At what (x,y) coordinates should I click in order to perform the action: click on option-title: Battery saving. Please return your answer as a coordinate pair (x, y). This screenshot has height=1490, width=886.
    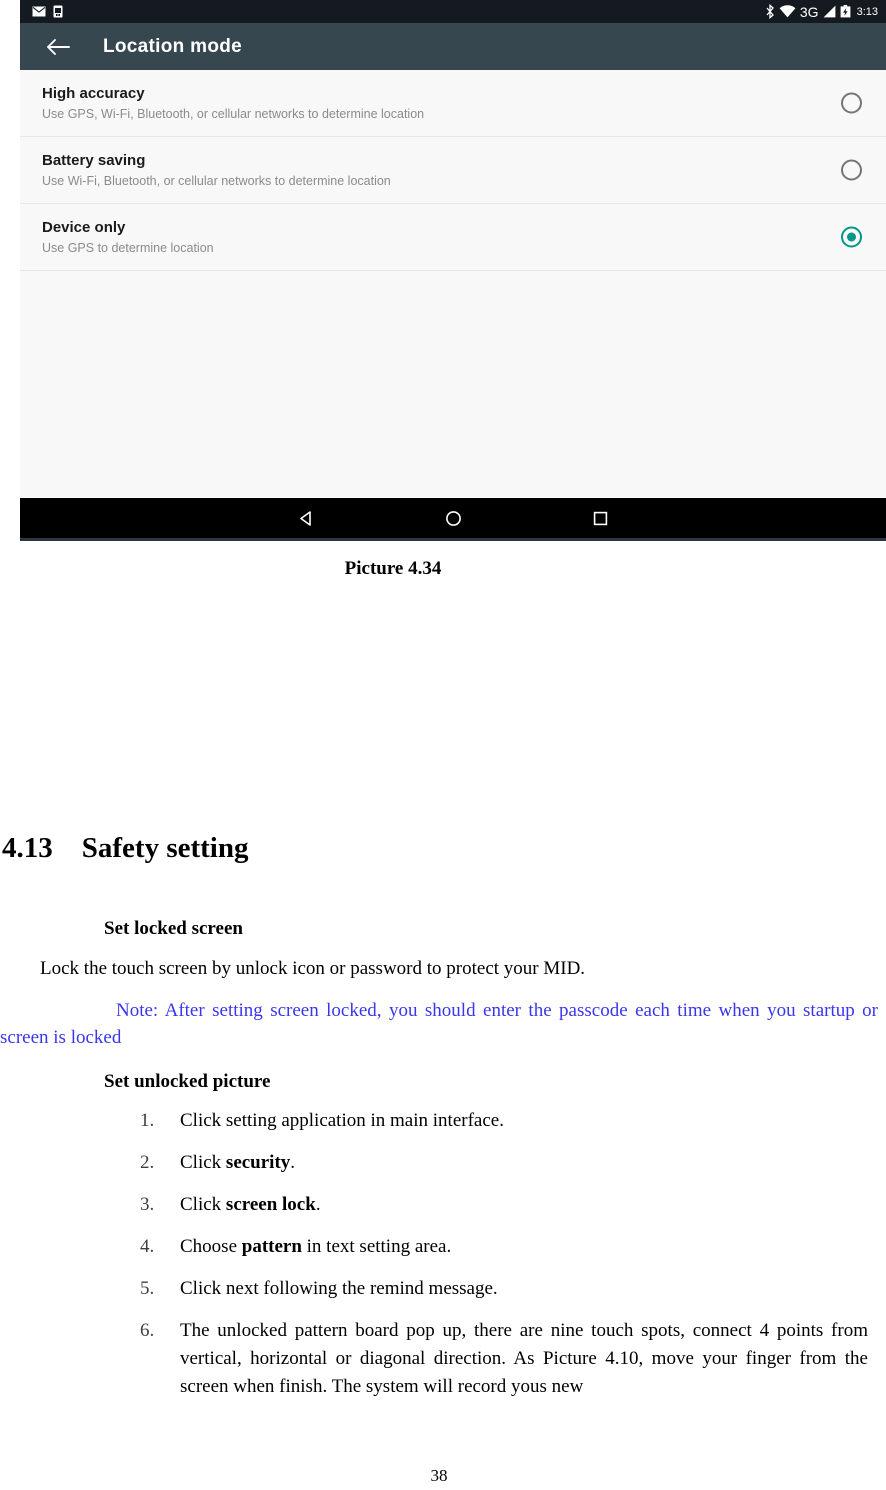
    Looking at the image, I should click on (94, 160).